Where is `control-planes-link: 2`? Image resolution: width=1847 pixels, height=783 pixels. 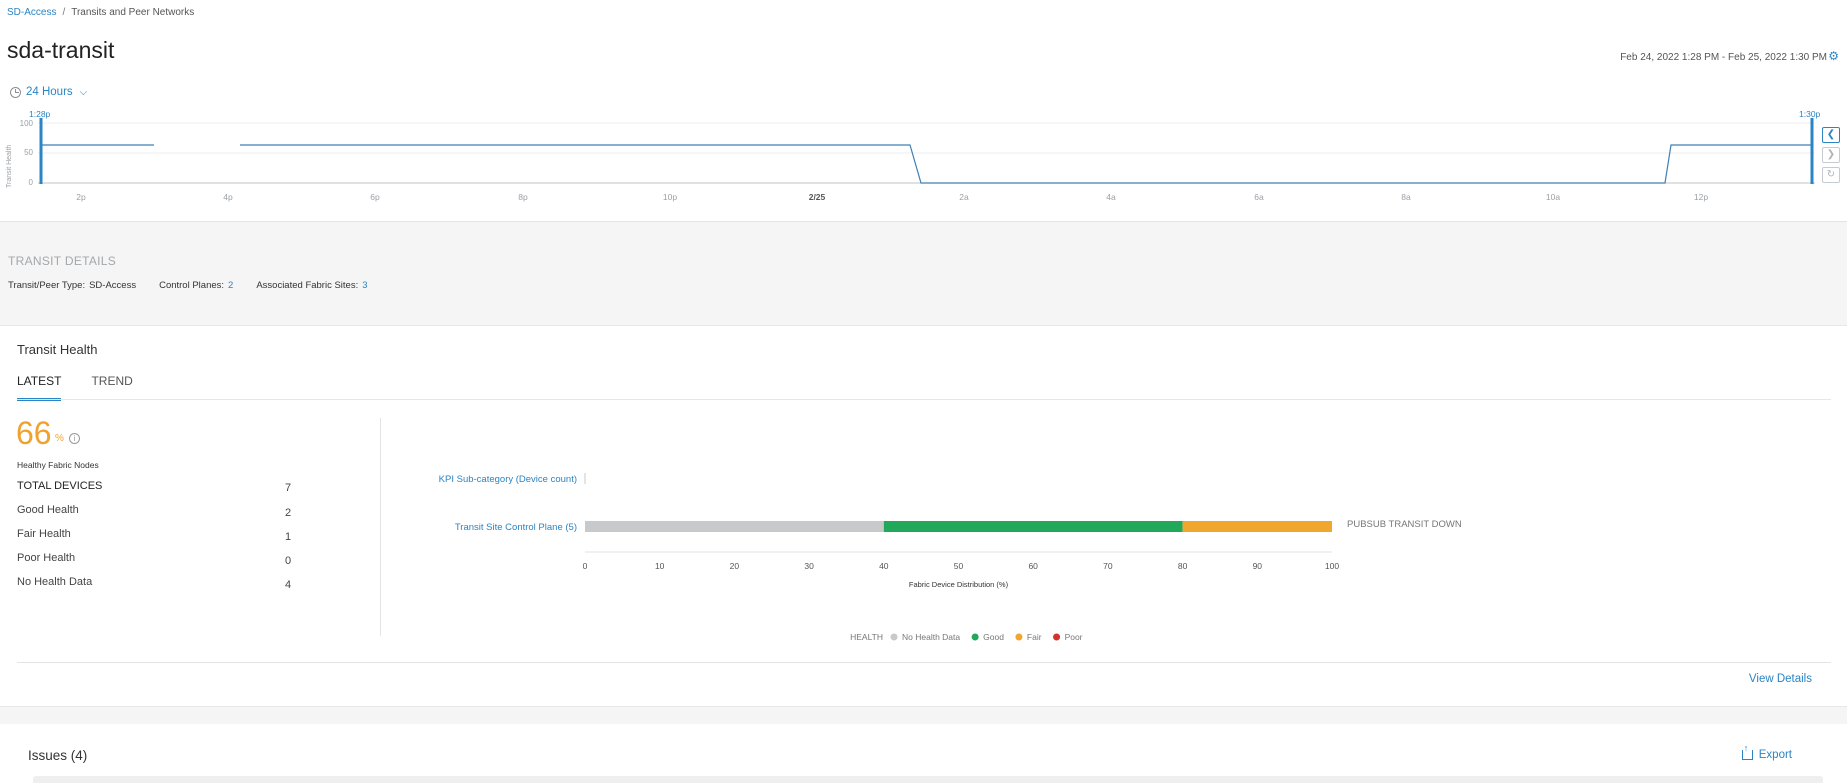 control-planes-link: 2 is located at coordinates (230, 285).